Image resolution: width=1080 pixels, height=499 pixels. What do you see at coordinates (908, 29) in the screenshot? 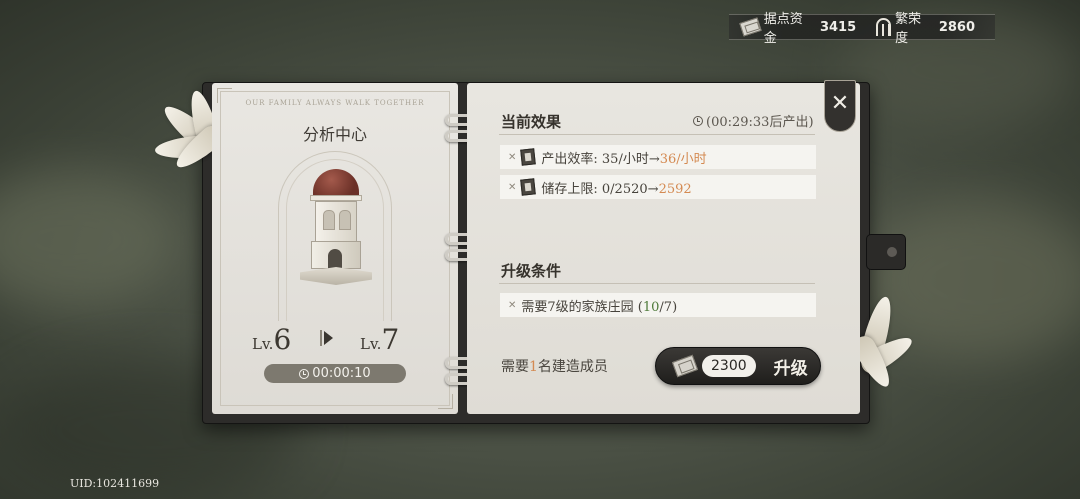
I see `prosperity-label: 繁荣度` at bounding box center [908, 29].